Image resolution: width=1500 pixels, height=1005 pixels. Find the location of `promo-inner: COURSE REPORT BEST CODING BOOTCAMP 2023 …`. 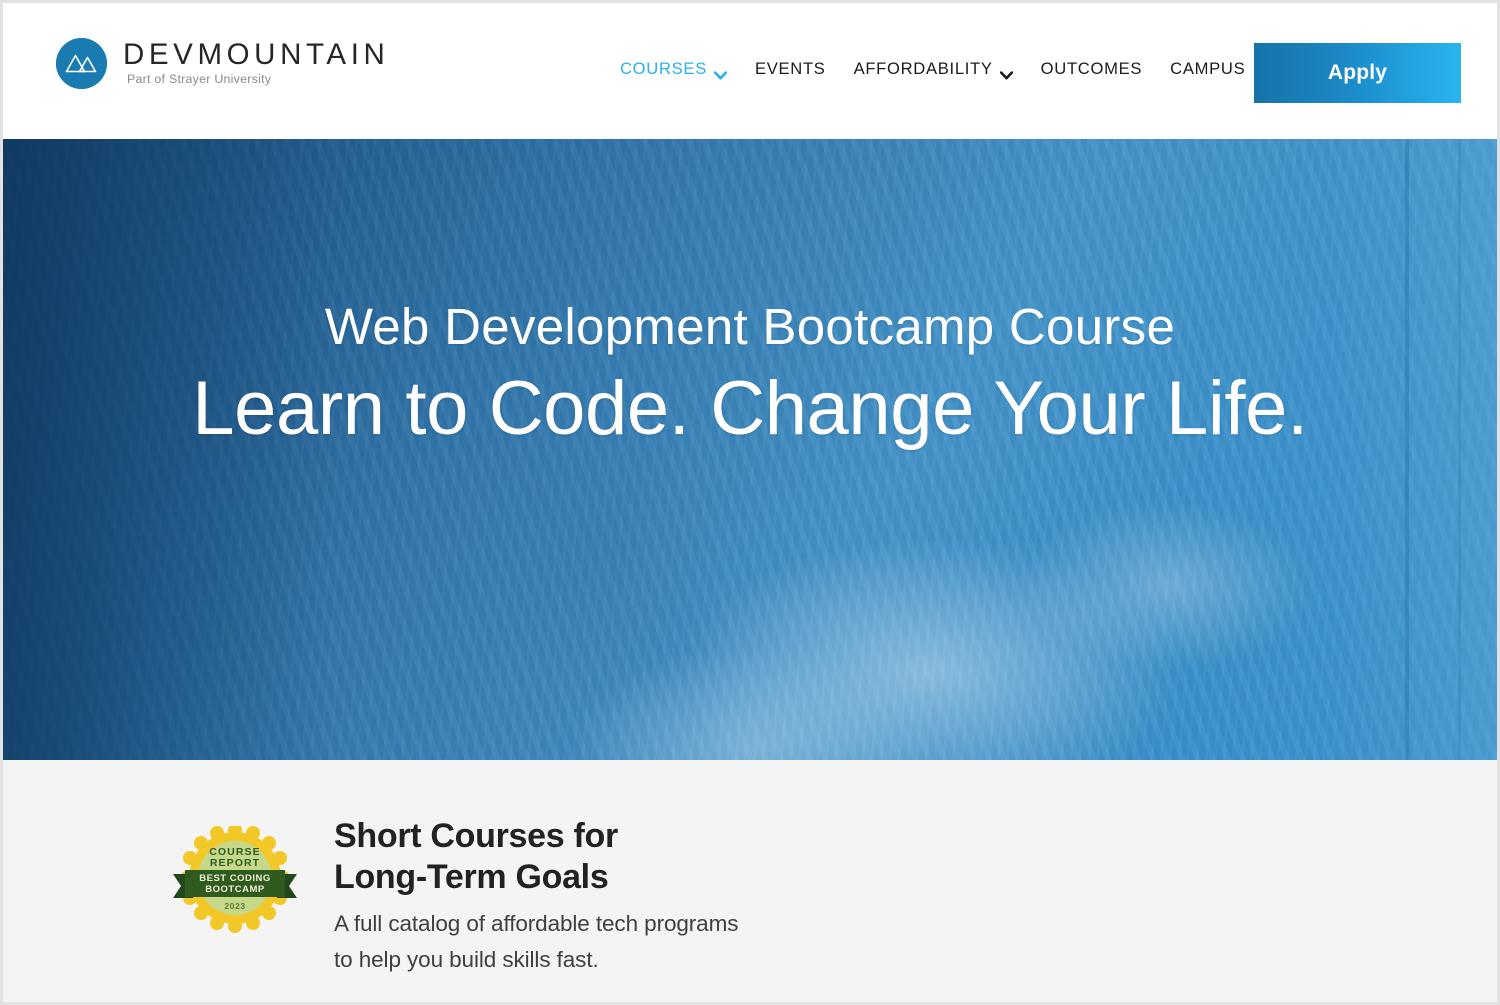

promo-inner: COURSE REPORT BEST CODING BOOTCAMP 2023 … is located at coordinates (454, 894).